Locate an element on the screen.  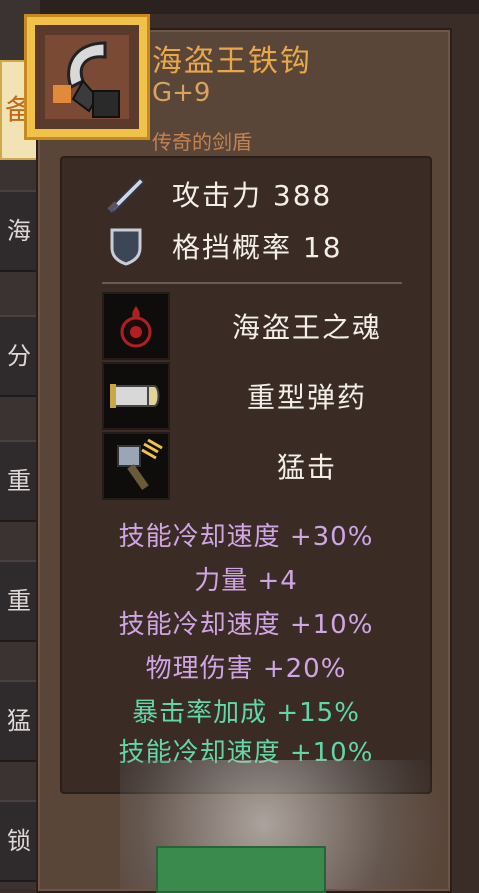
bonus-line-1: 技能冷却速度 +30% is located at coordinates (246, 537).